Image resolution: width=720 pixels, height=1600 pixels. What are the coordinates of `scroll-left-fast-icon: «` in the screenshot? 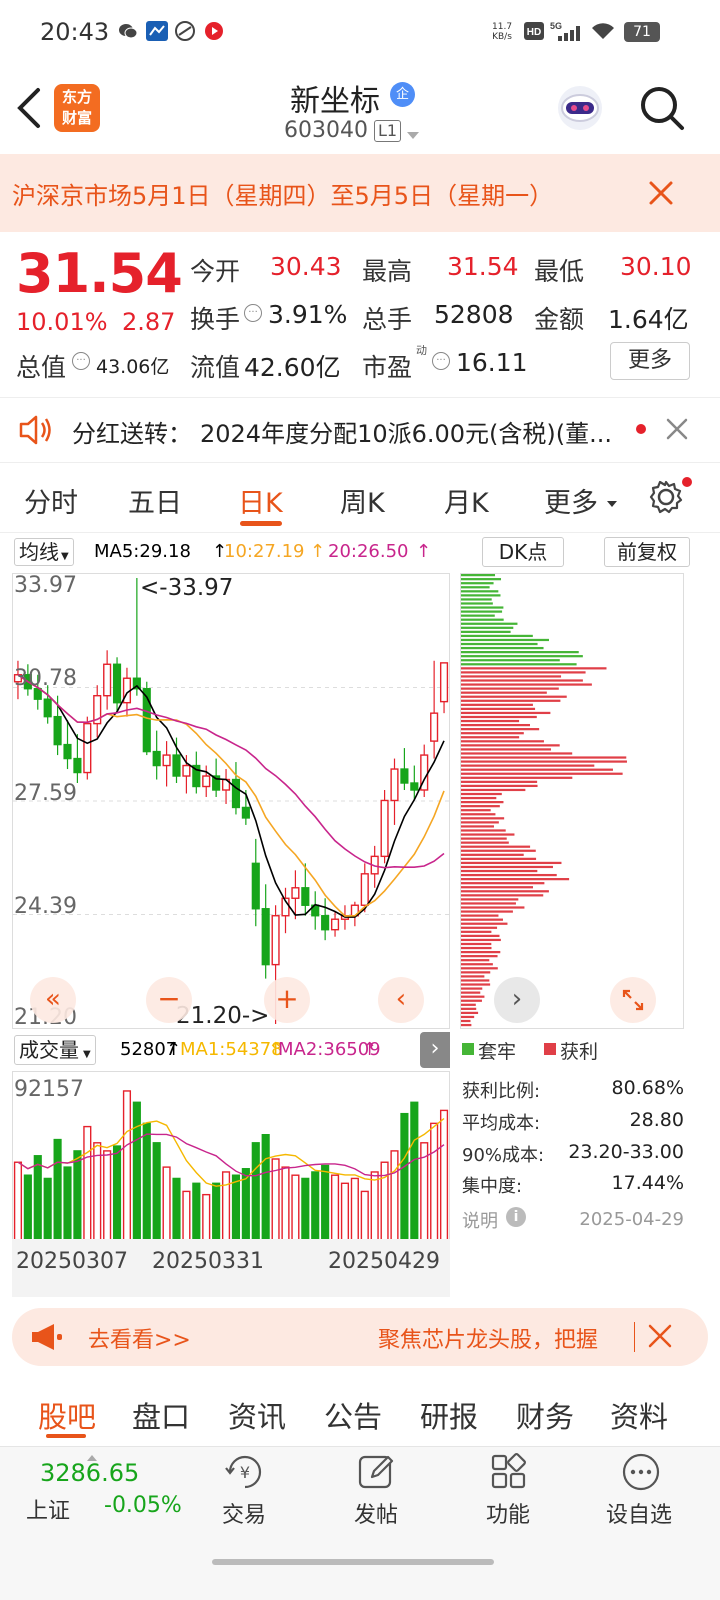 It's located at (53, 1000).